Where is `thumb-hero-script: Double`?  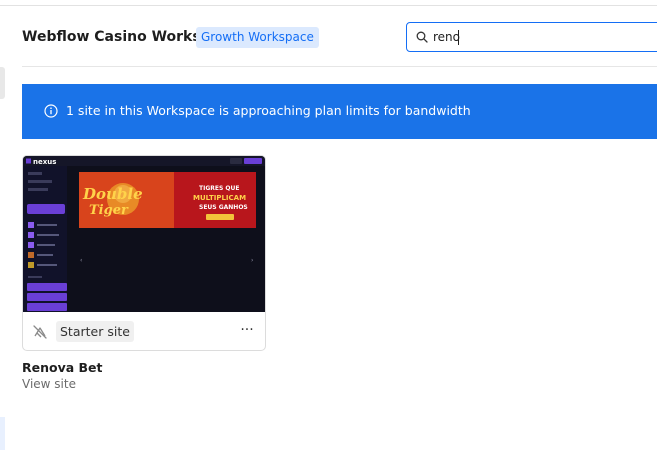
thumb-hero-script: Double is located at coordinates (112, 194).